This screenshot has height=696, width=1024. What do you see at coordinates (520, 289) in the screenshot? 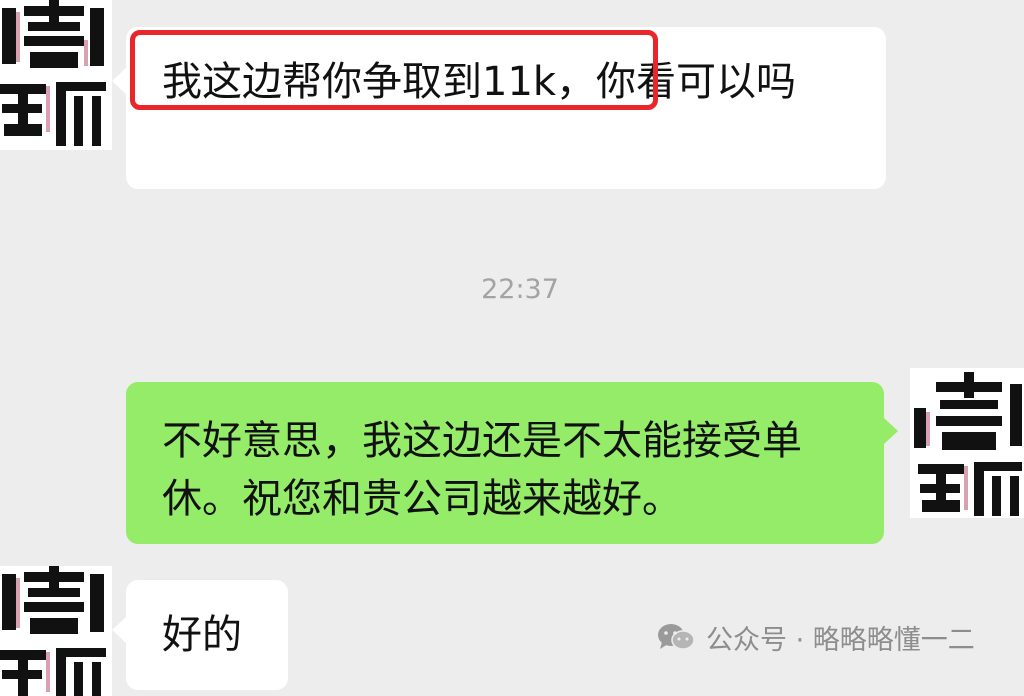
I see `chat-timestamp: 22:37` at bounding box center [520, 289].